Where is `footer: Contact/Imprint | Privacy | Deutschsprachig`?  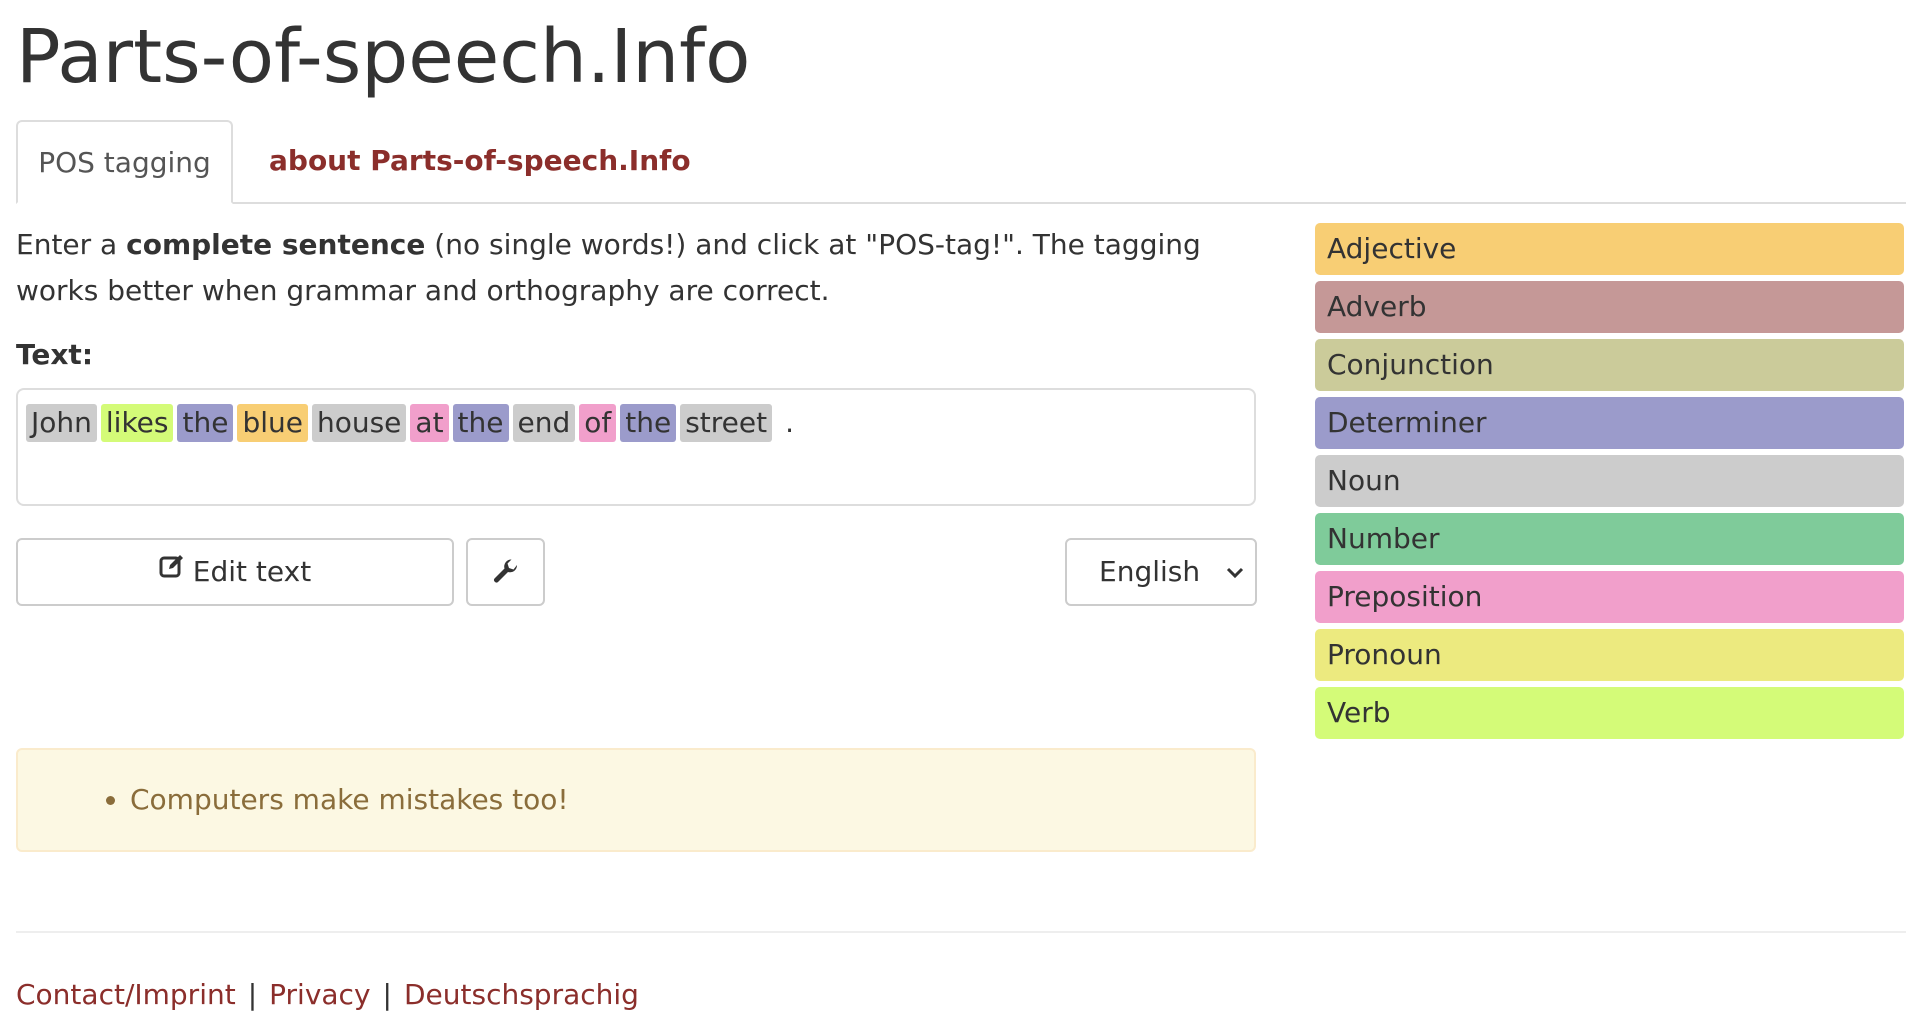 footer: Contact/Imprint | Privacy | Deutschsprachig is located at coordinates (327, 994).